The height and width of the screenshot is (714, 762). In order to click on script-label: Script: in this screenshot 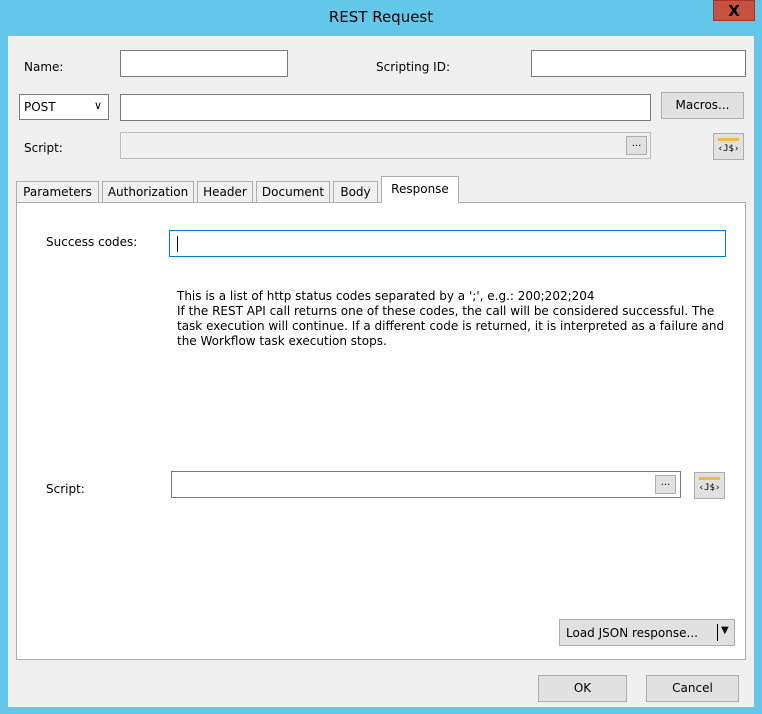, I will do `click(43, 148)`.